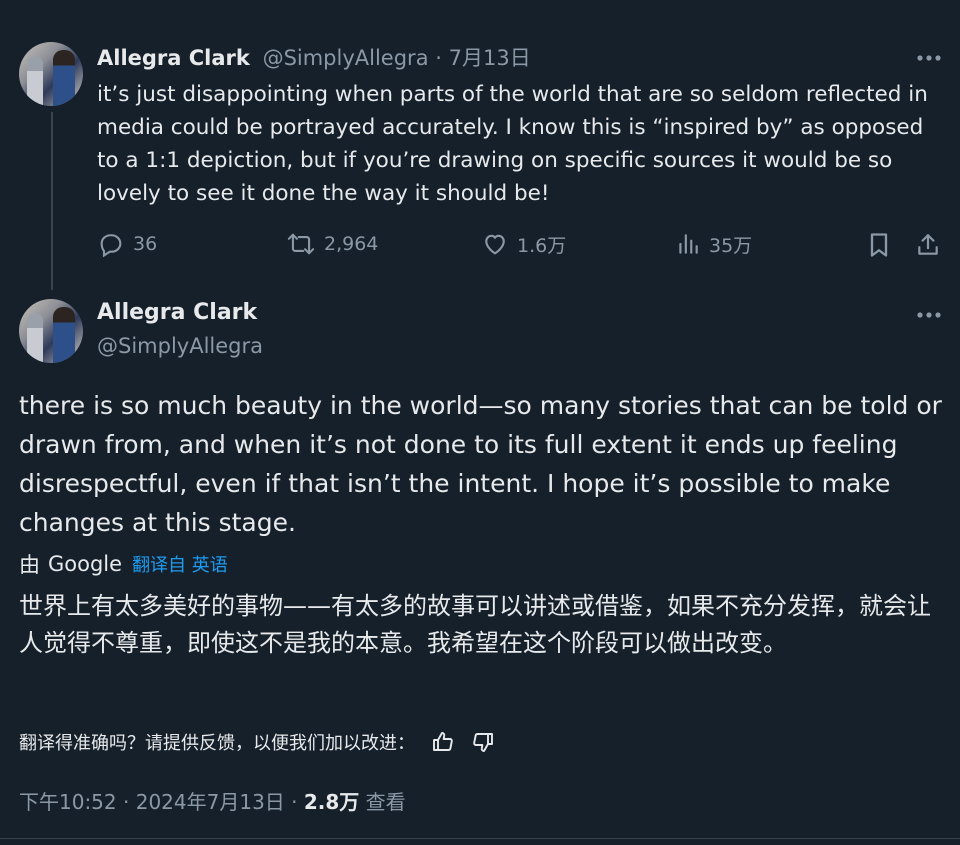 The image size is (960, 845). I want to click on retweet-button: 2,964, so click(332, 244).